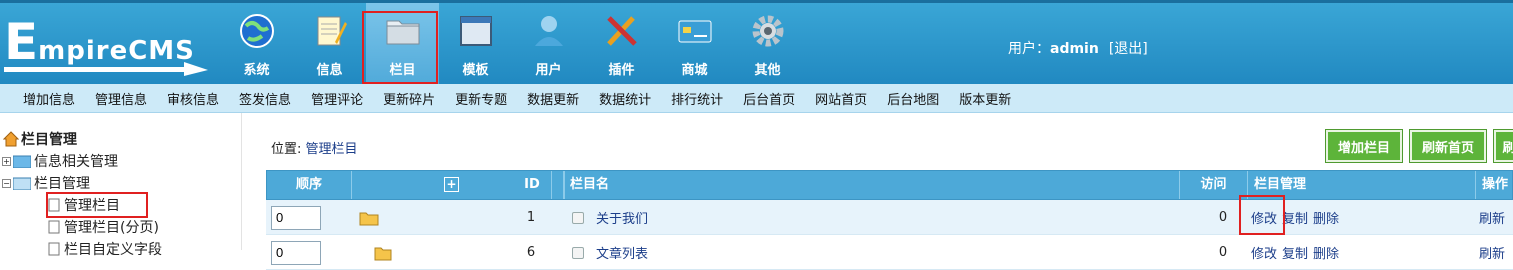 Image resolution: width=1513 pixels, height=270 pixels. I want to click on nav-label: 其他, so click(767, 70).